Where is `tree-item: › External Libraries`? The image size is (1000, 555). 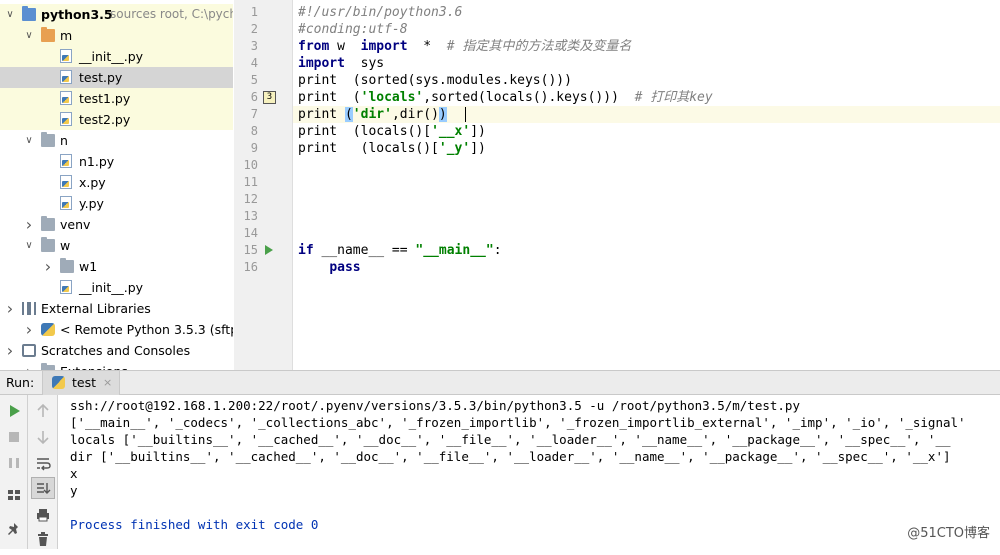
tree-item: › External Libraries is located at coordinates (116, 308).